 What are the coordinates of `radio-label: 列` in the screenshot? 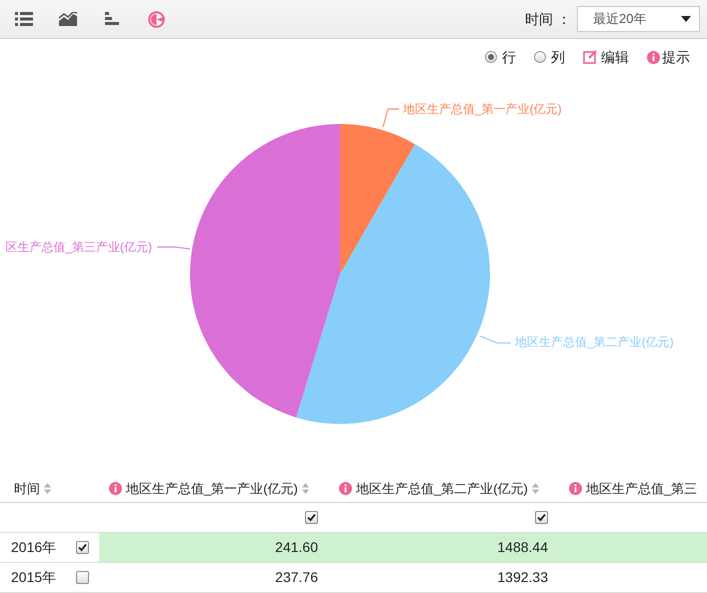 It's located at (558, 57).